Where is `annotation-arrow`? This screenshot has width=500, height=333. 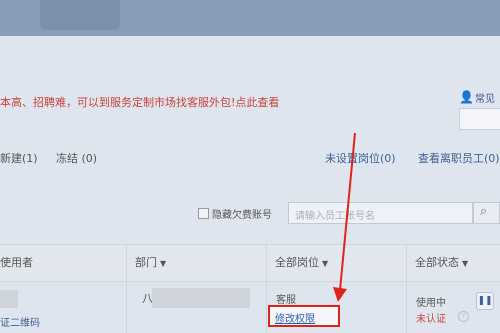 annotation-arrow is located at coordinates (344, 217).